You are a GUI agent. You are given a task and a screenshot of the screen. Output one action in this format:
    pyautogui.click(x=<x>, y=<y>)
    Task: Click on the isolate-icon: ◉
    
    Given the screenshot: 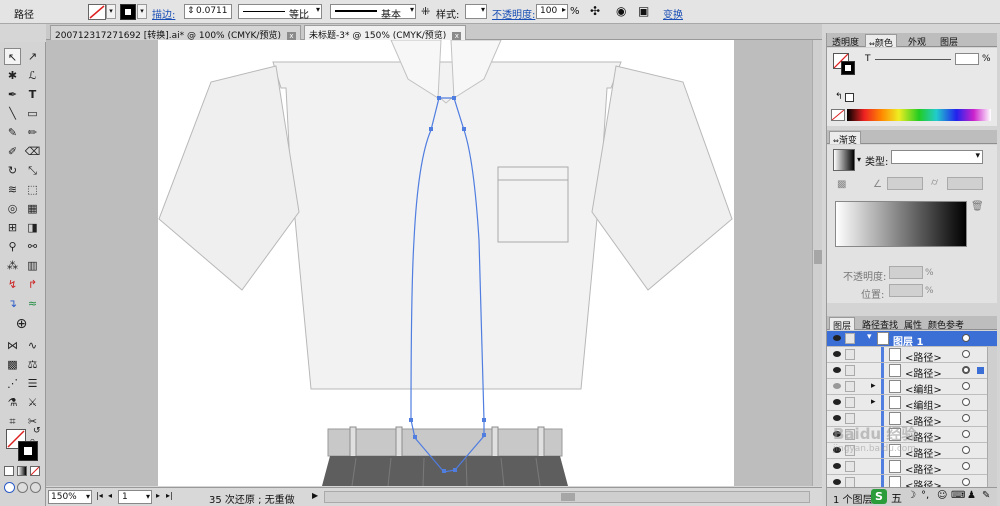 What is the action you would take?
    pyautogui.click(x=621, y=11)
    